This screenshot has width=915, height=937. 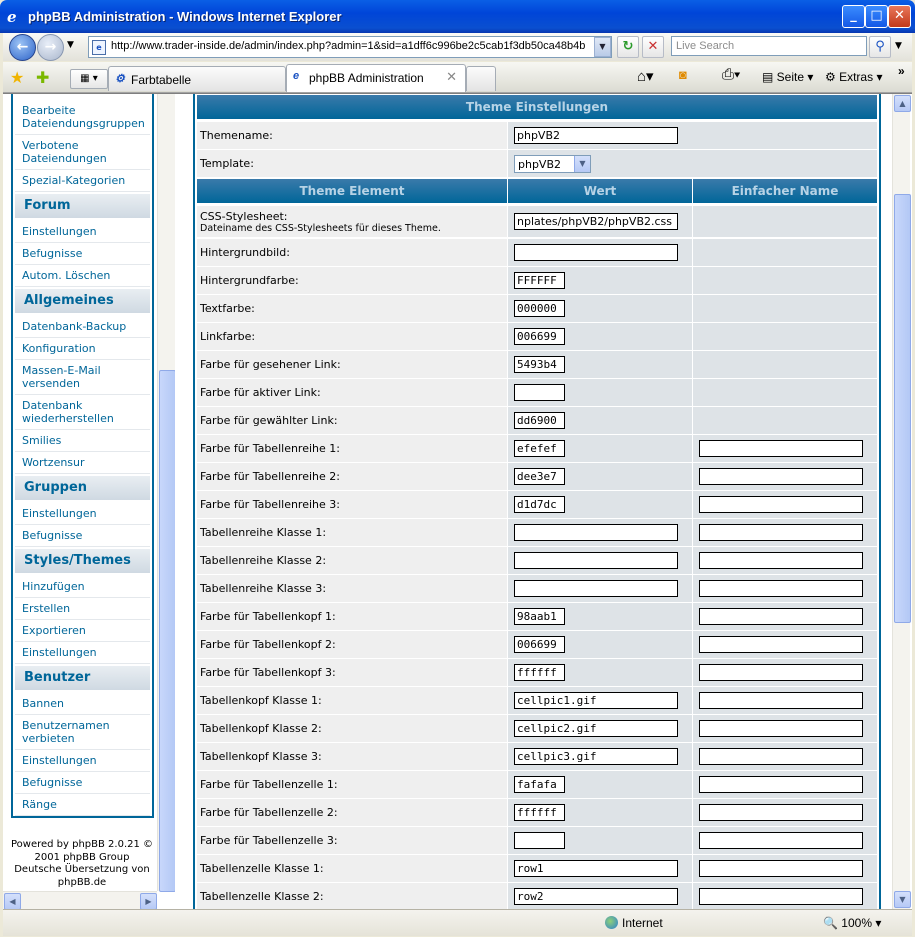 I want to click on left-vertical-scrollbar, so click(x=166, y=493).